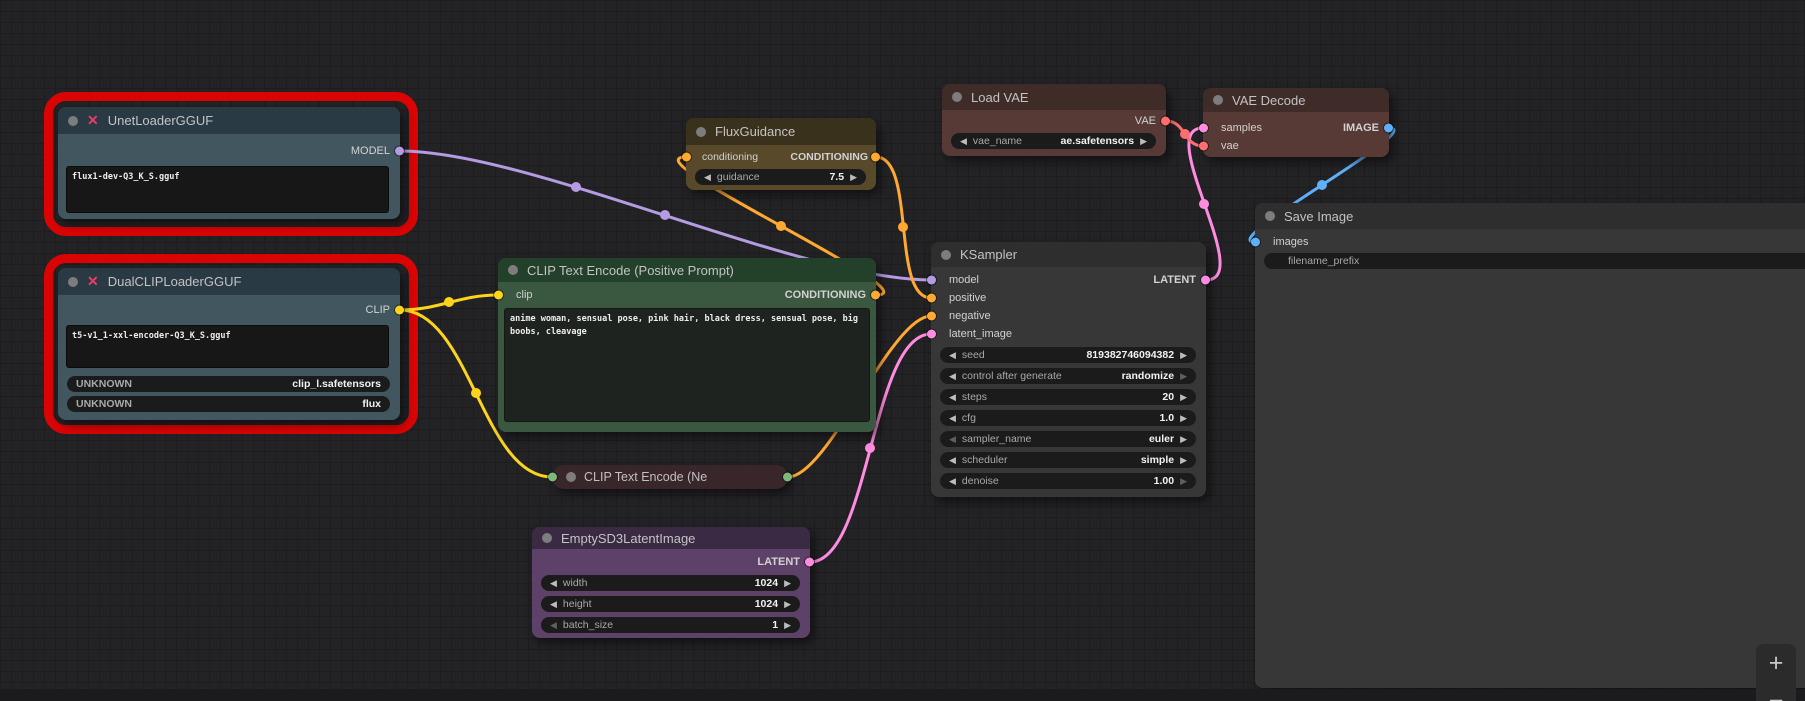  What do you see at coordinates (229, 281) in the screenshot?
I see `dualcliploadergguf-header: ✕ DualCLIPLoaderGGUF` at bounding box center [229, 281].